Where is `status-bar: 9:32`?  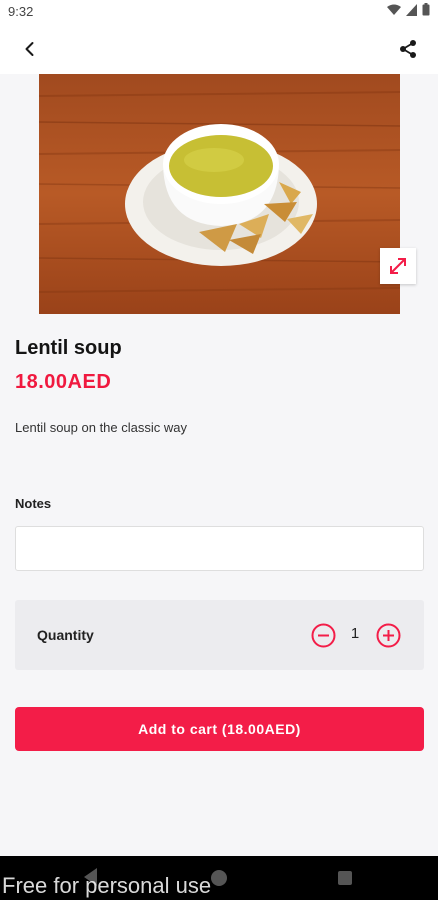 status-bar: 9:32 is located at coordinates (219, 12).